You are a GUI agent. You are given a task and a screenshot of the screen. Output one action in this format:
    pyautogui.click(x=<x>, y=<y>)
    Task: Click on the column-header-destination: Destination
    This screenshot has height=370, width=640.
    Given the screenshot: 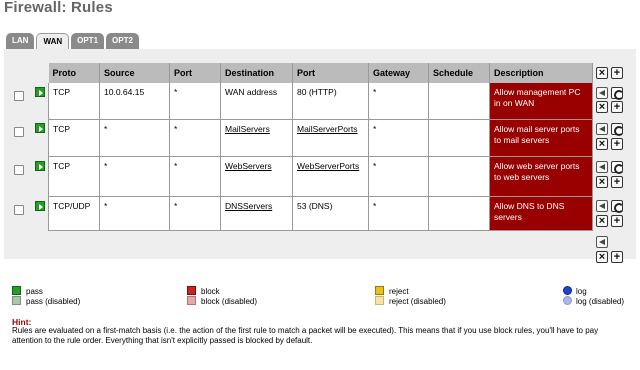 What is the action you would take?
    pyautogui.click(x=256, y=73)
    